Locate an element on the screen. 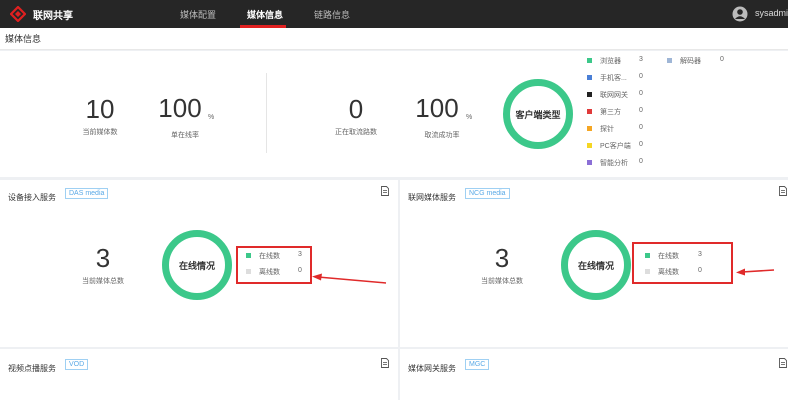 The width and height of the screenshot is (788, 400). legend-label: 联网网关 is located at coordinates (614, 95).